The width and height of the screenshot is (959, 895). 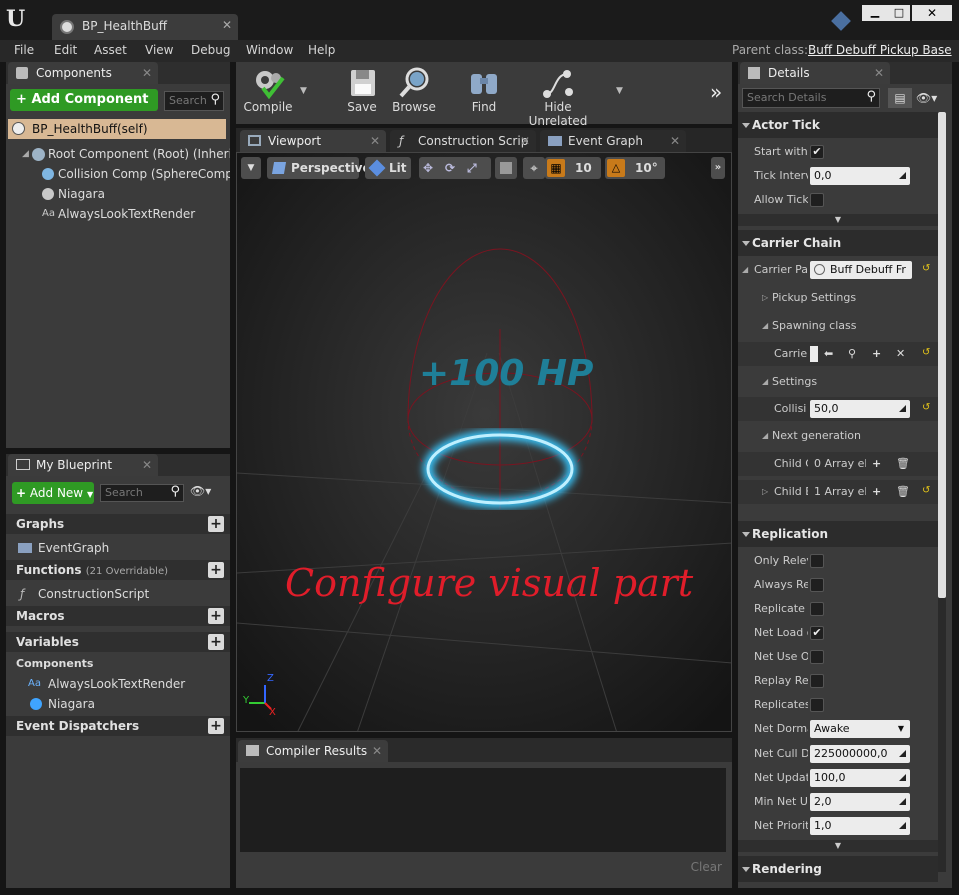 What do you see at coordinates (216, 642) in the screenshot?
I see `add-variable-button: +` at bounding box center [216, 642].